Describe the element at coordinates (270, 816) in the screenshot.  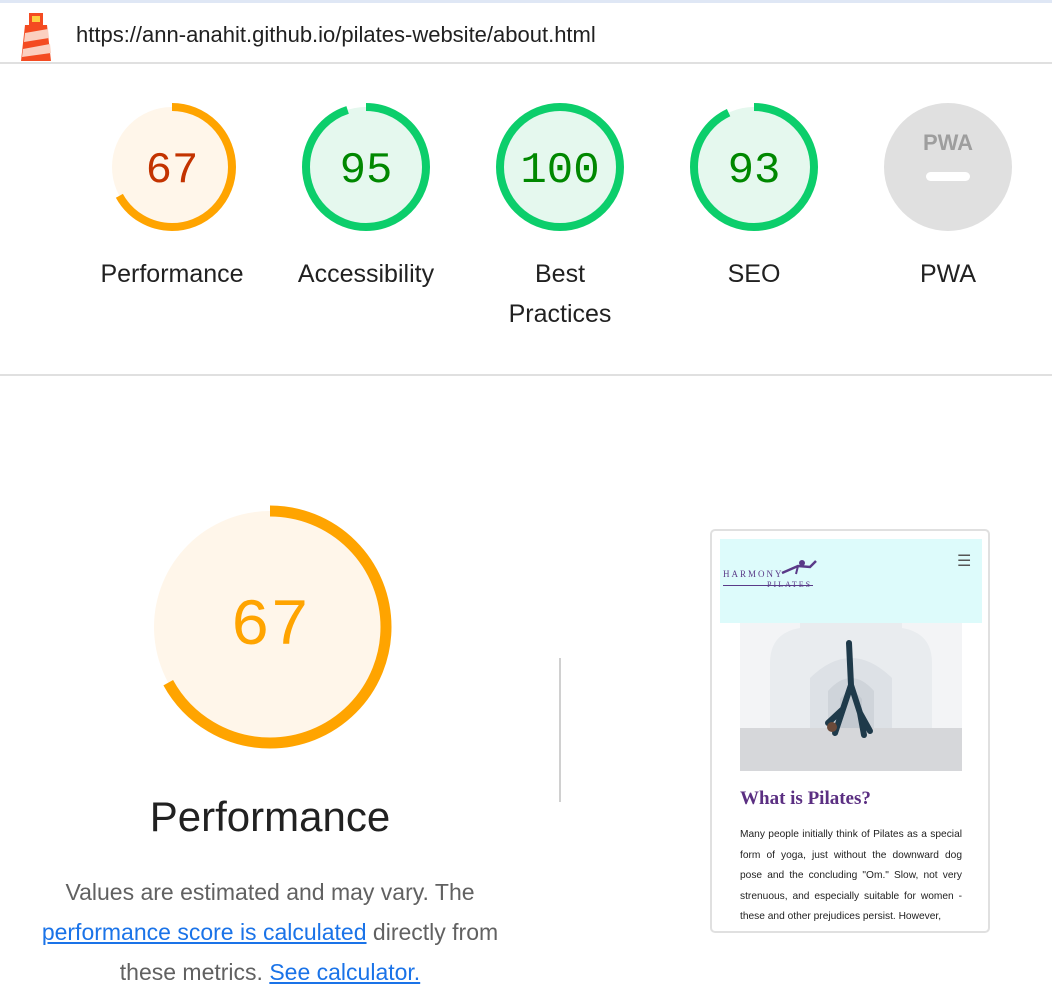
I see `performance-title: Performance` at that location.